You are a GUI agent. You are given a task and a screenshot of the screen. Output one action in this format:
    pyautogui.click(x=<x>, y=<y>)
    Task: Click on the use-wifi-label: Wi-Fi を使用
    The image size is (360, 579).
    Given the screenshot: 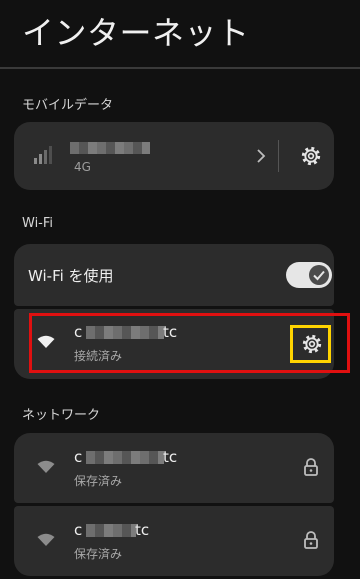 What is the action you would take?
    pyautogui.click(x=71, y=276)
    